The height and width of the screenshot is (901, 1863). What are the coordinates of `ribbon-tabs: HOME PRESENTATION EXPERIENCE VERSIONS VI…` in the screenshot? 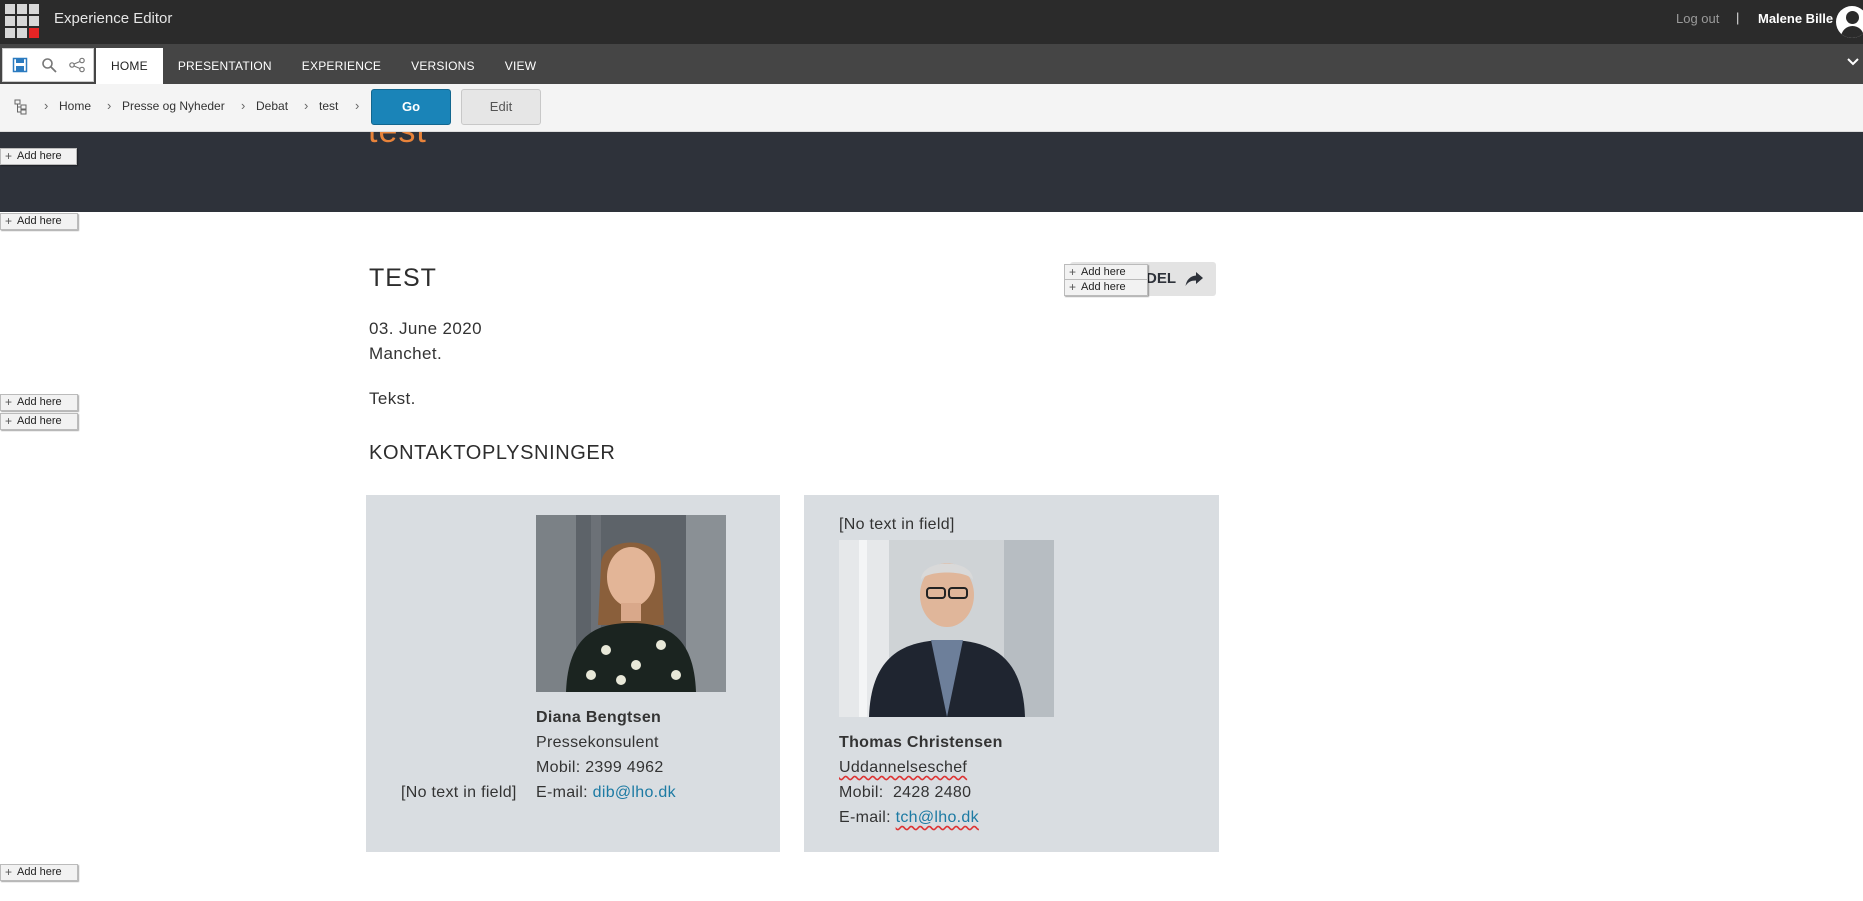 It's located at (323, 66).